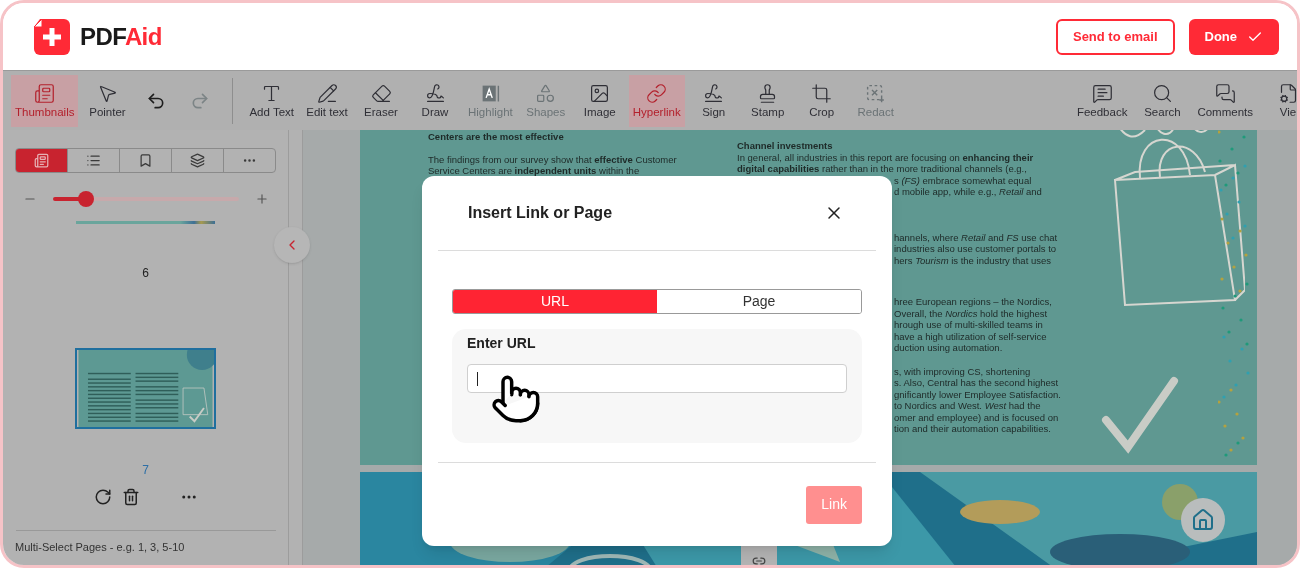 Image resolution: width=1300 pixels, height=568 pixels. I want to click on toolbar-button: Add Text, so click(271, 100).